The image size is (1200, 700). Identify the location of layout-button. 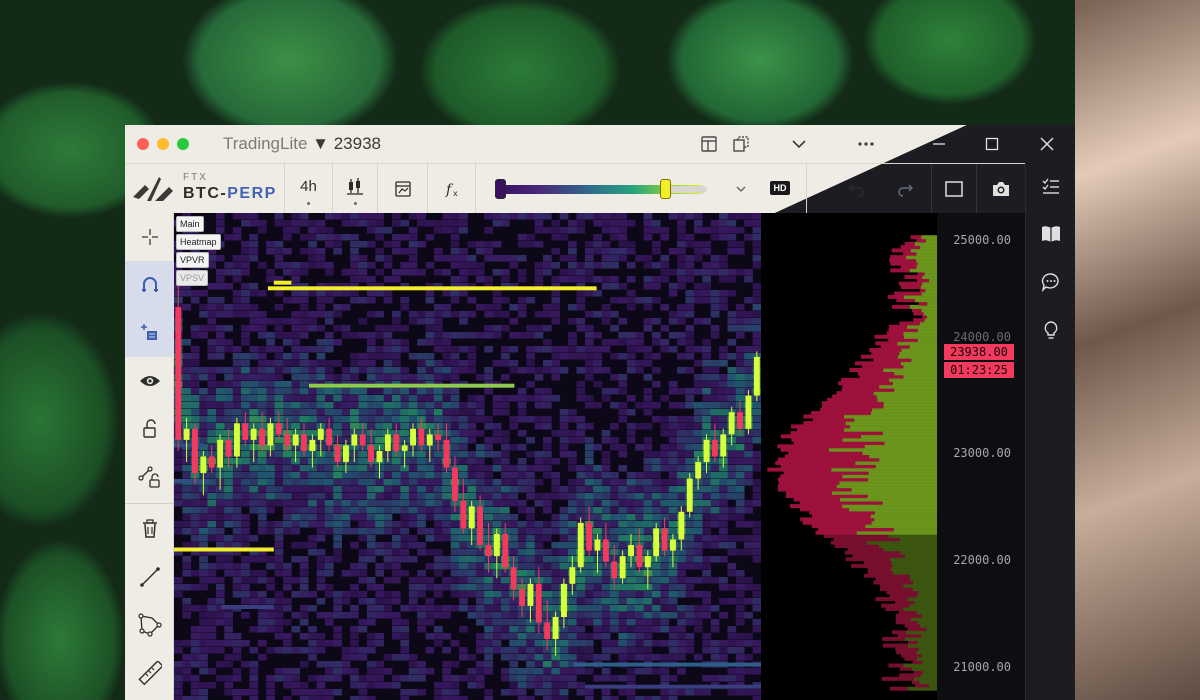
(709, 144).